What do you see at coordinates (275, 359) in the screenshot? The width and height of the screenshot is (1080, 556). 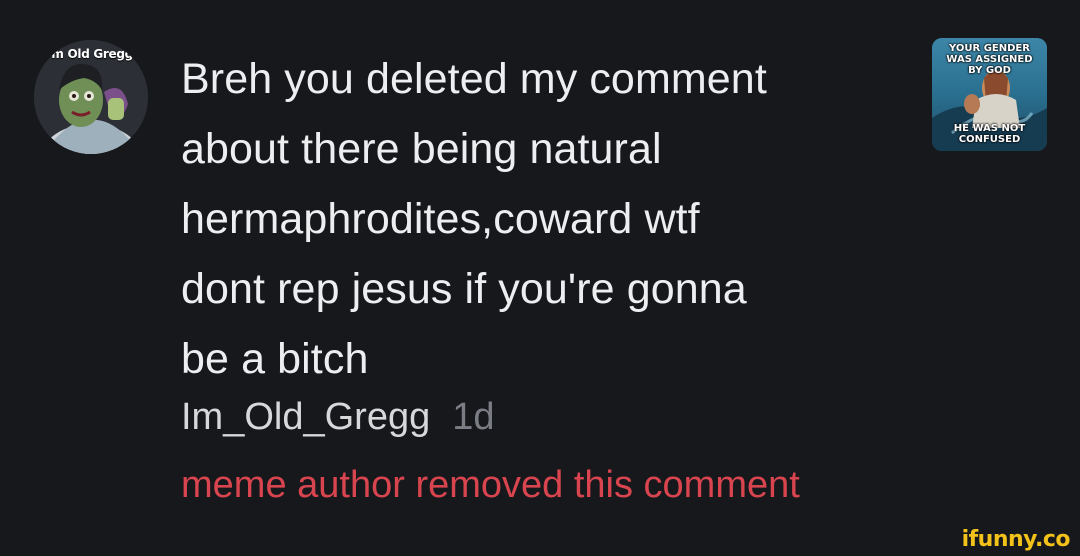 I see `comment-line: be a bitch` at bounding box center [275, 359].